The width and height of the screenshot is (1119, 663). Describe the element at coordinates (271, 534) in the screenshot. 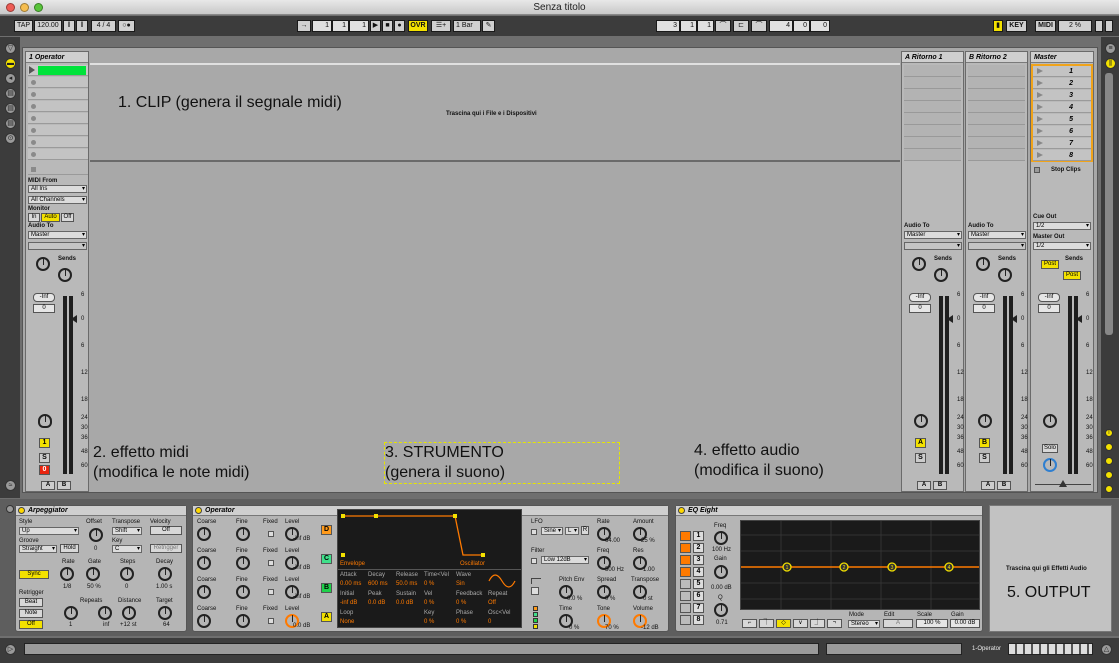

I see `op-a-fixed-checkbox` at that location.